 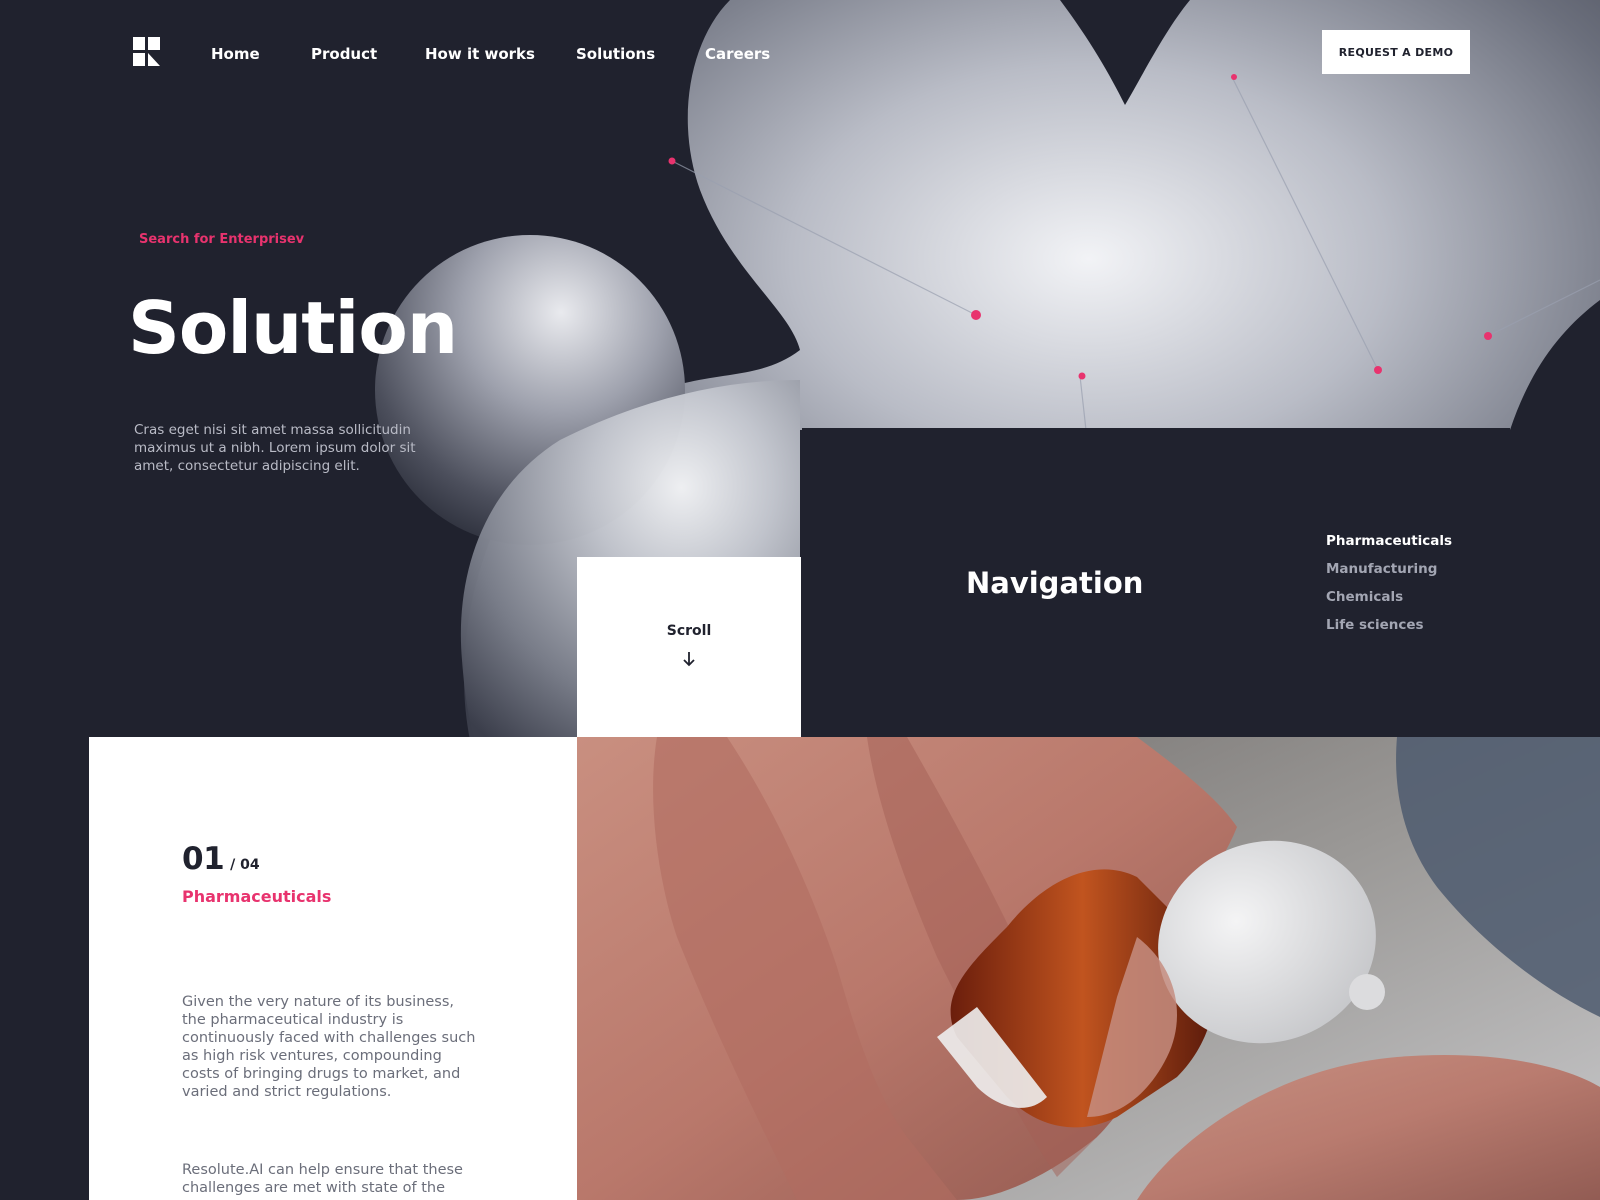 I want to click on nav-home: Home, so click(x=235, y=54).